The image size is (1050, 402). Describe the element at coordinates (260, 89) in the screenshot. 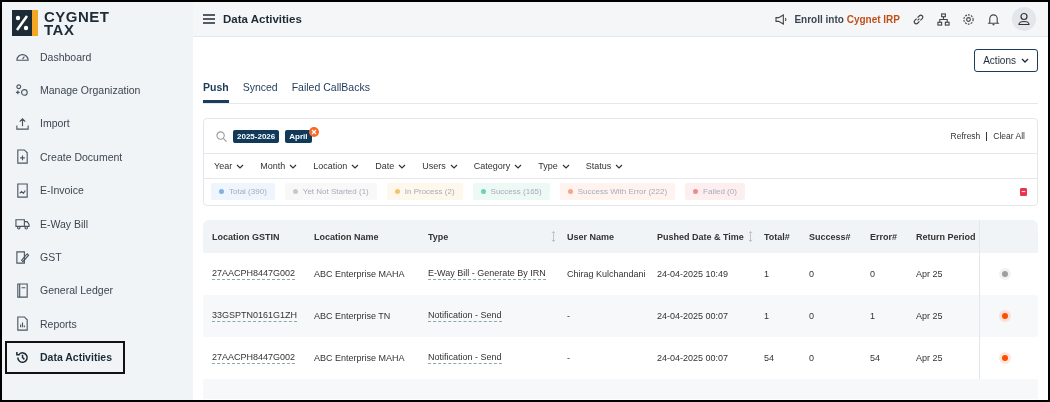

I see `tab: Synced` at that location.